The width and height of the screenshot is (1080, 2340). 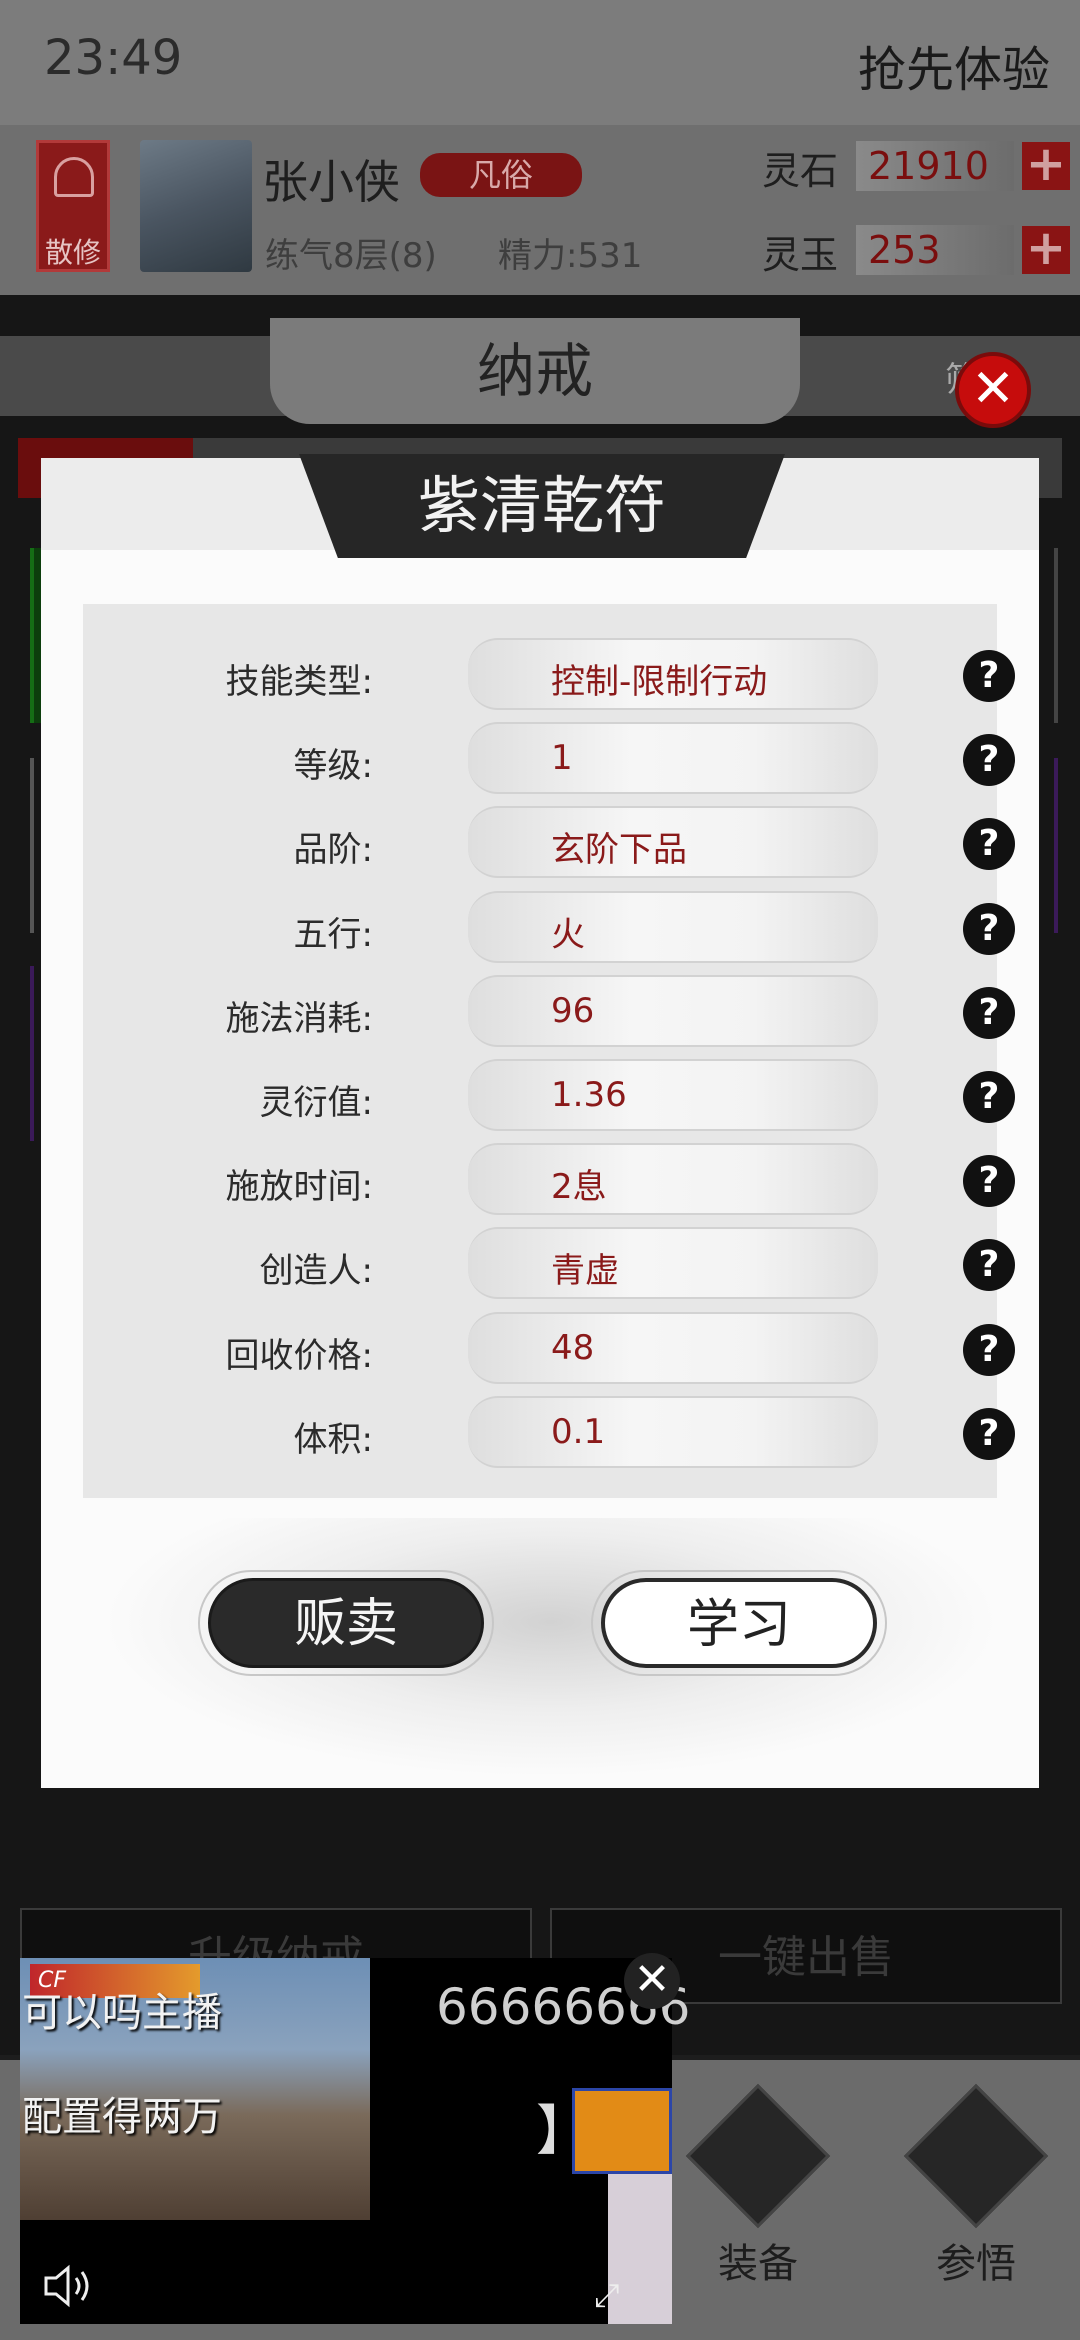 I want to click on nav-equipment: 装备, so click(x=758, y=2186).